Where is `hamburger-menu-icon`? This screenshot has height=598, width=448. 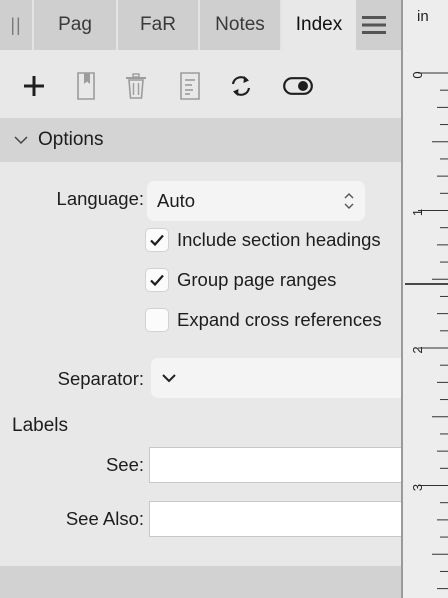
hamburger-menu-icon is located at coordinates (374, 25).